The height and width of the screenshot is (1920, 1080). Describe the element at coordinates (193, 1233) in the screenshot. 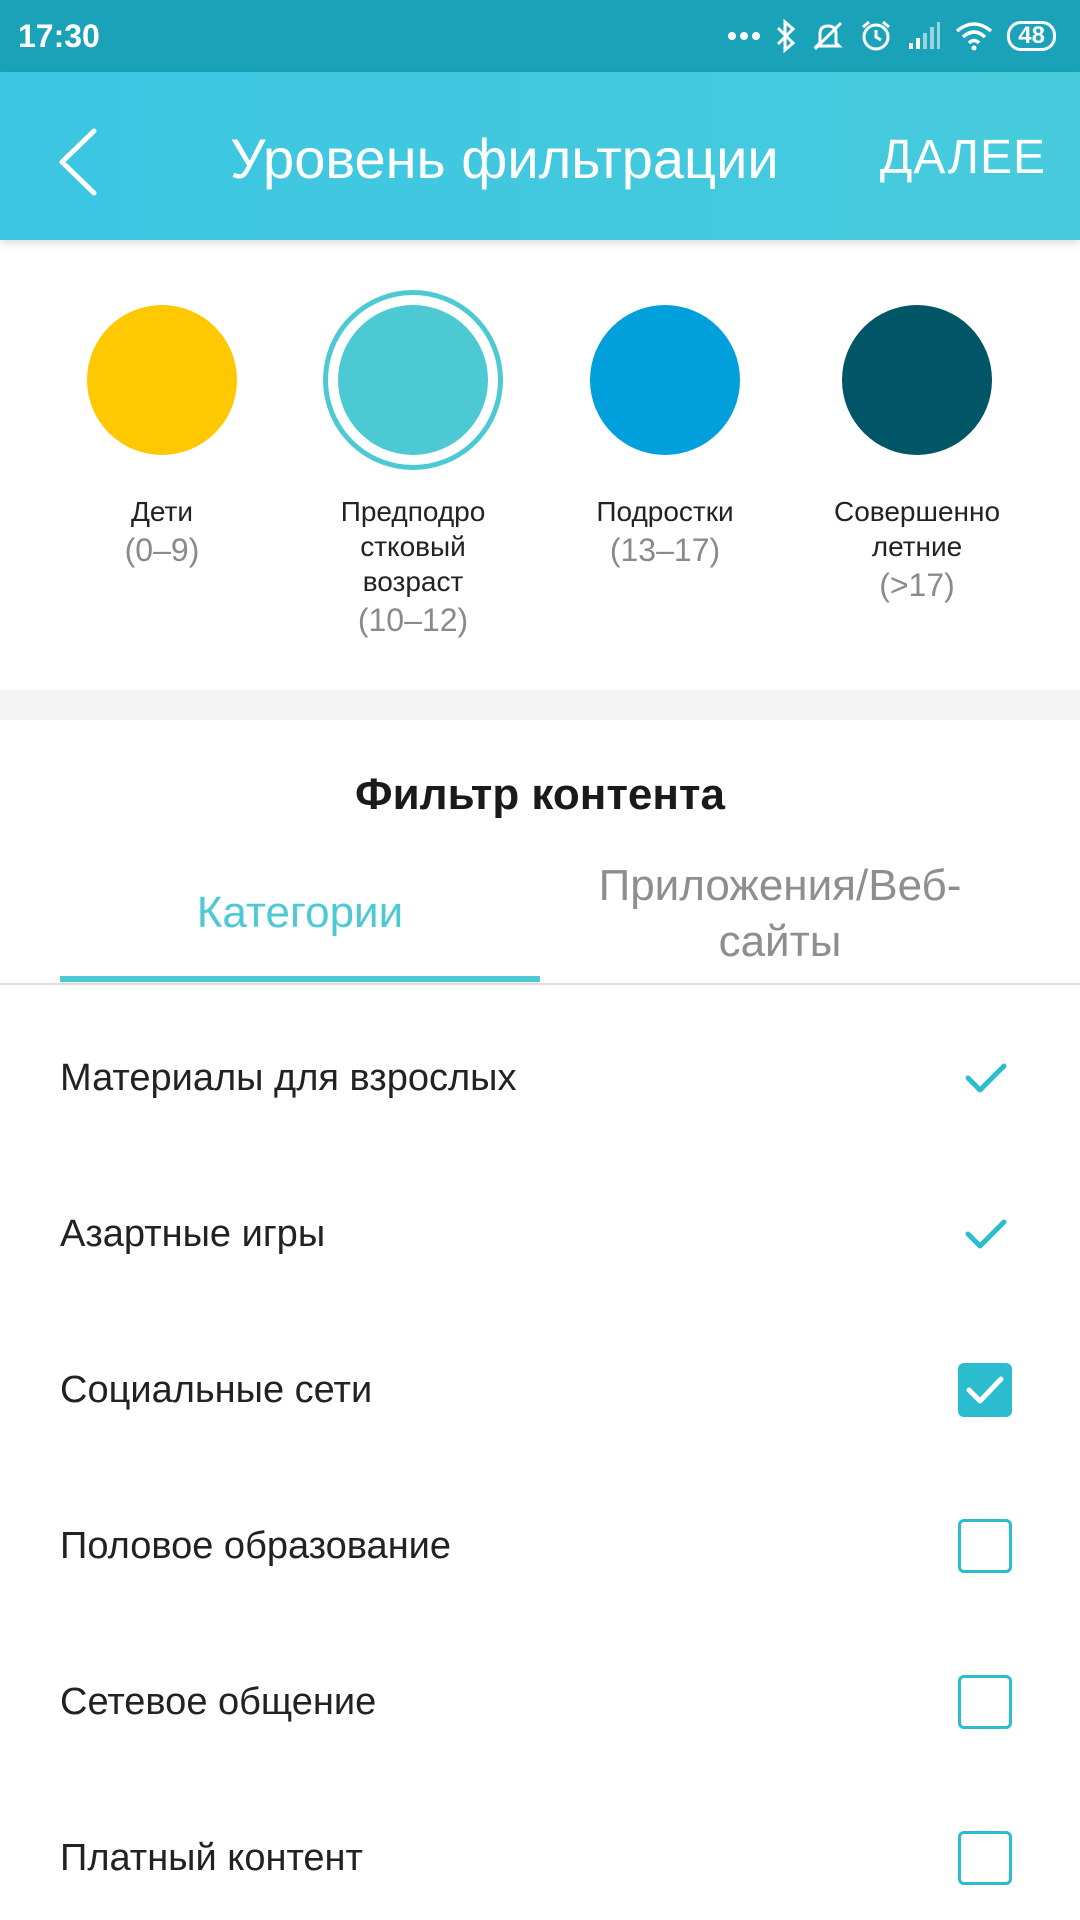

I see `category-label: Азартные игры` at that location.